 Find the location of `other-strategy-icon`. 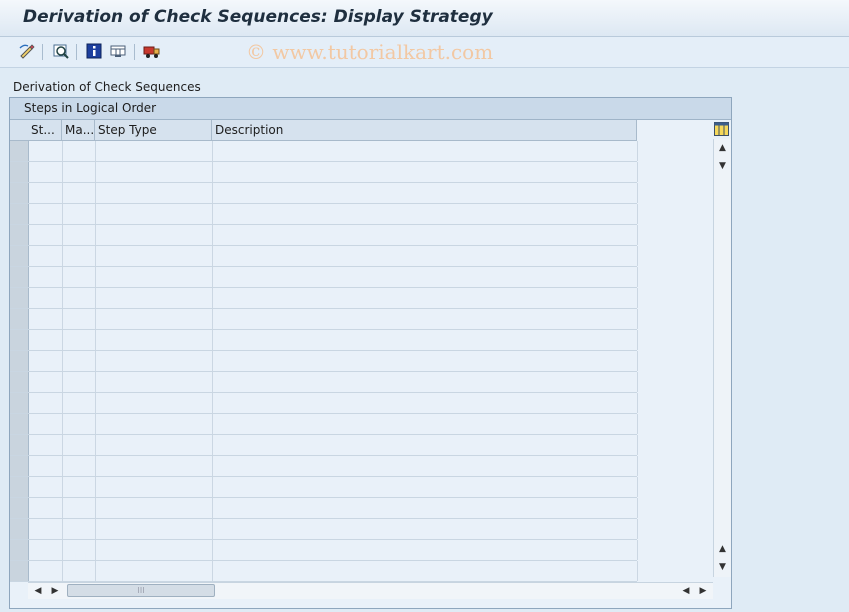

other-strategy-icon is located at coordinates (61, 51).